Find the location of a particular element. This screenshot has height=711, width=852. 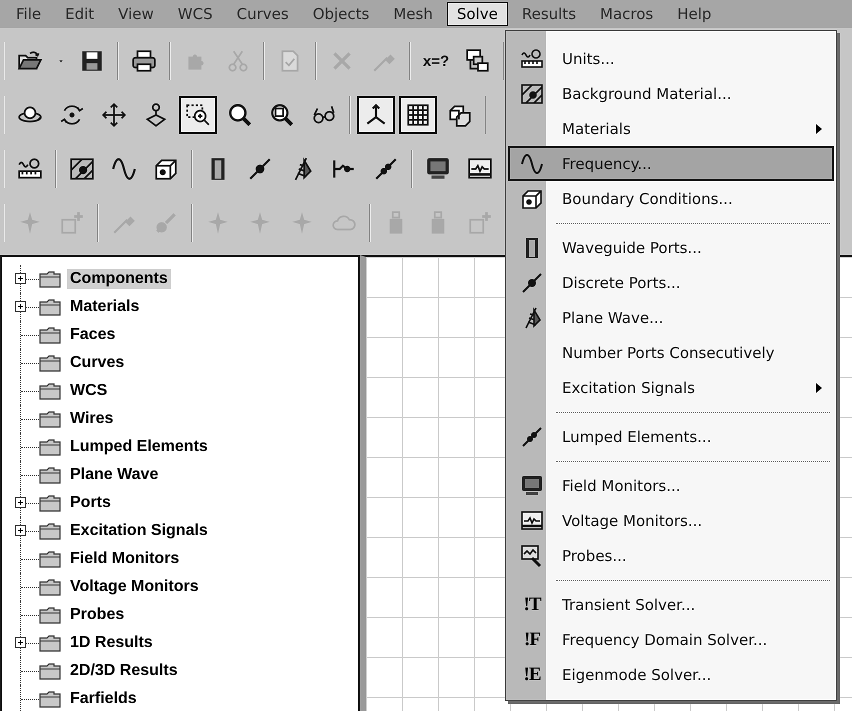

menu-bar-item: Objects is located at coordinates (341, 14).